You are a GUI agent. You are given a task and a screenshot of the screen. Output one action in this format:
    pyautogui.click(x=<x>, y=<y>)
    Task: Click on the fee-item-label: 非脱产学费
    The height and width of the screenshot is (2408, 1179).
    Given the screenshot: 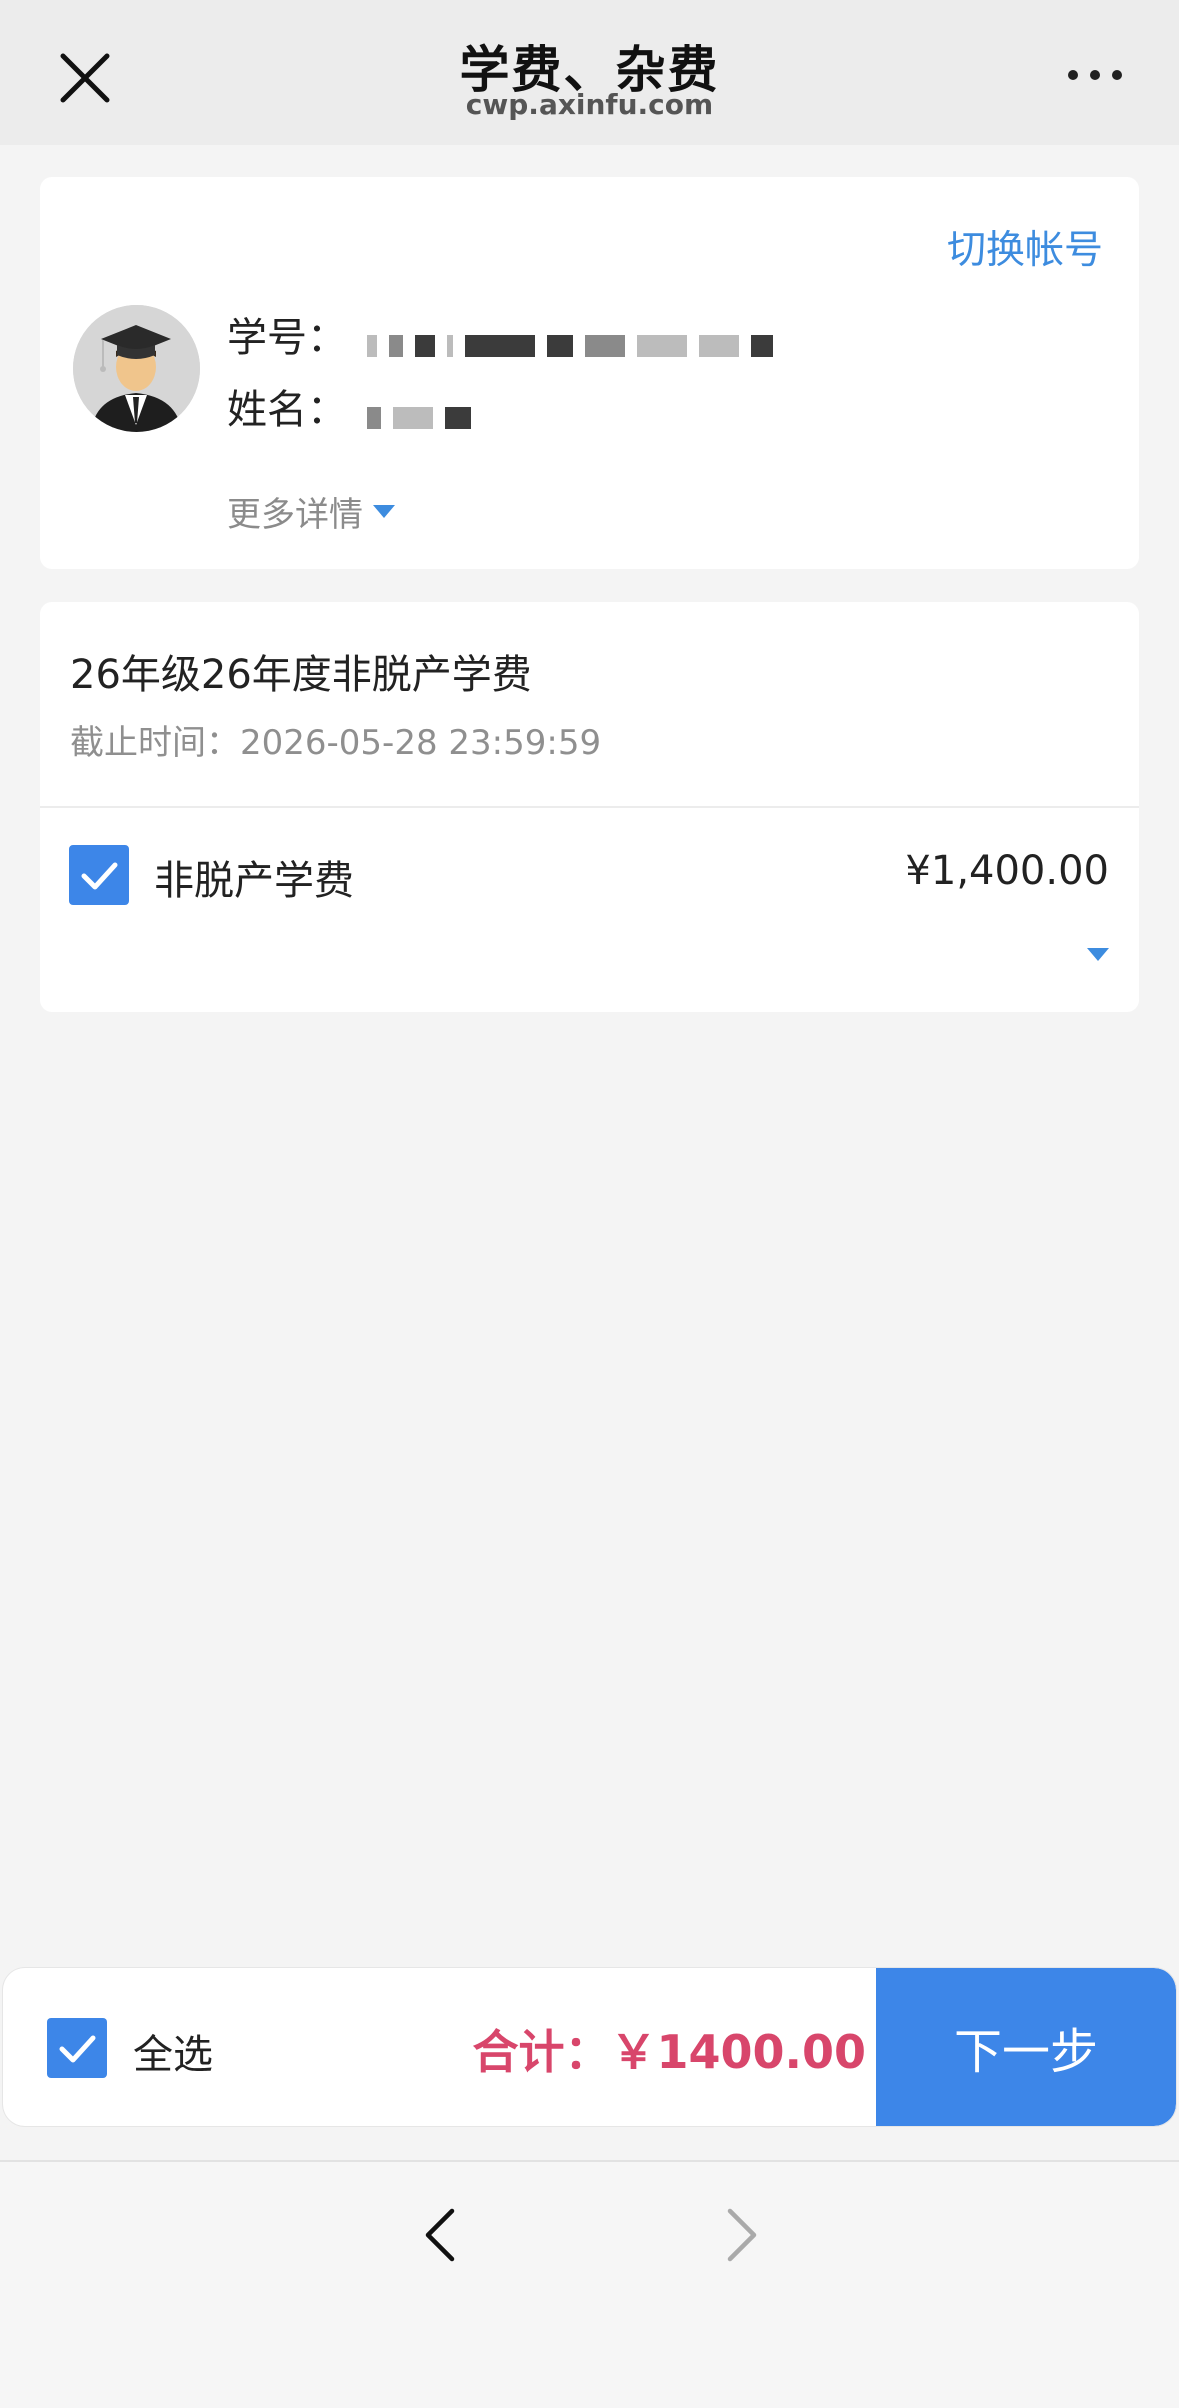 What is the action you would take?
    pyautogui.click(x=254, y=881)
    